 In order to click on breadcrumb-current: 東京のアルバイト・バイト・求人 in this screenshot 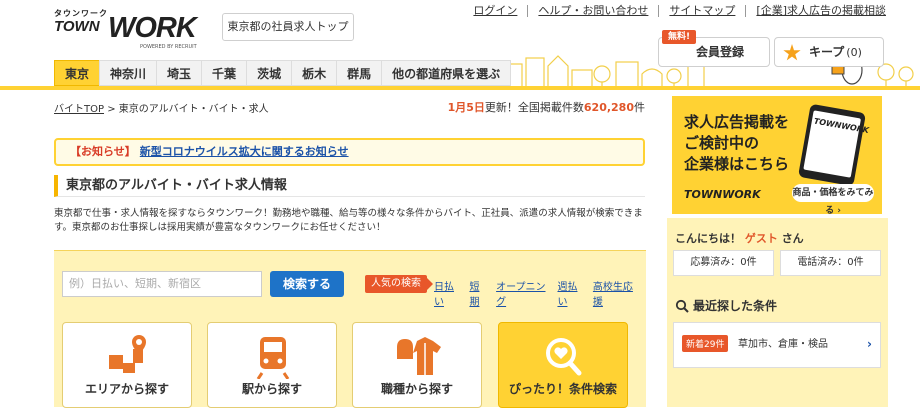, I will do `click(193, 109)`.